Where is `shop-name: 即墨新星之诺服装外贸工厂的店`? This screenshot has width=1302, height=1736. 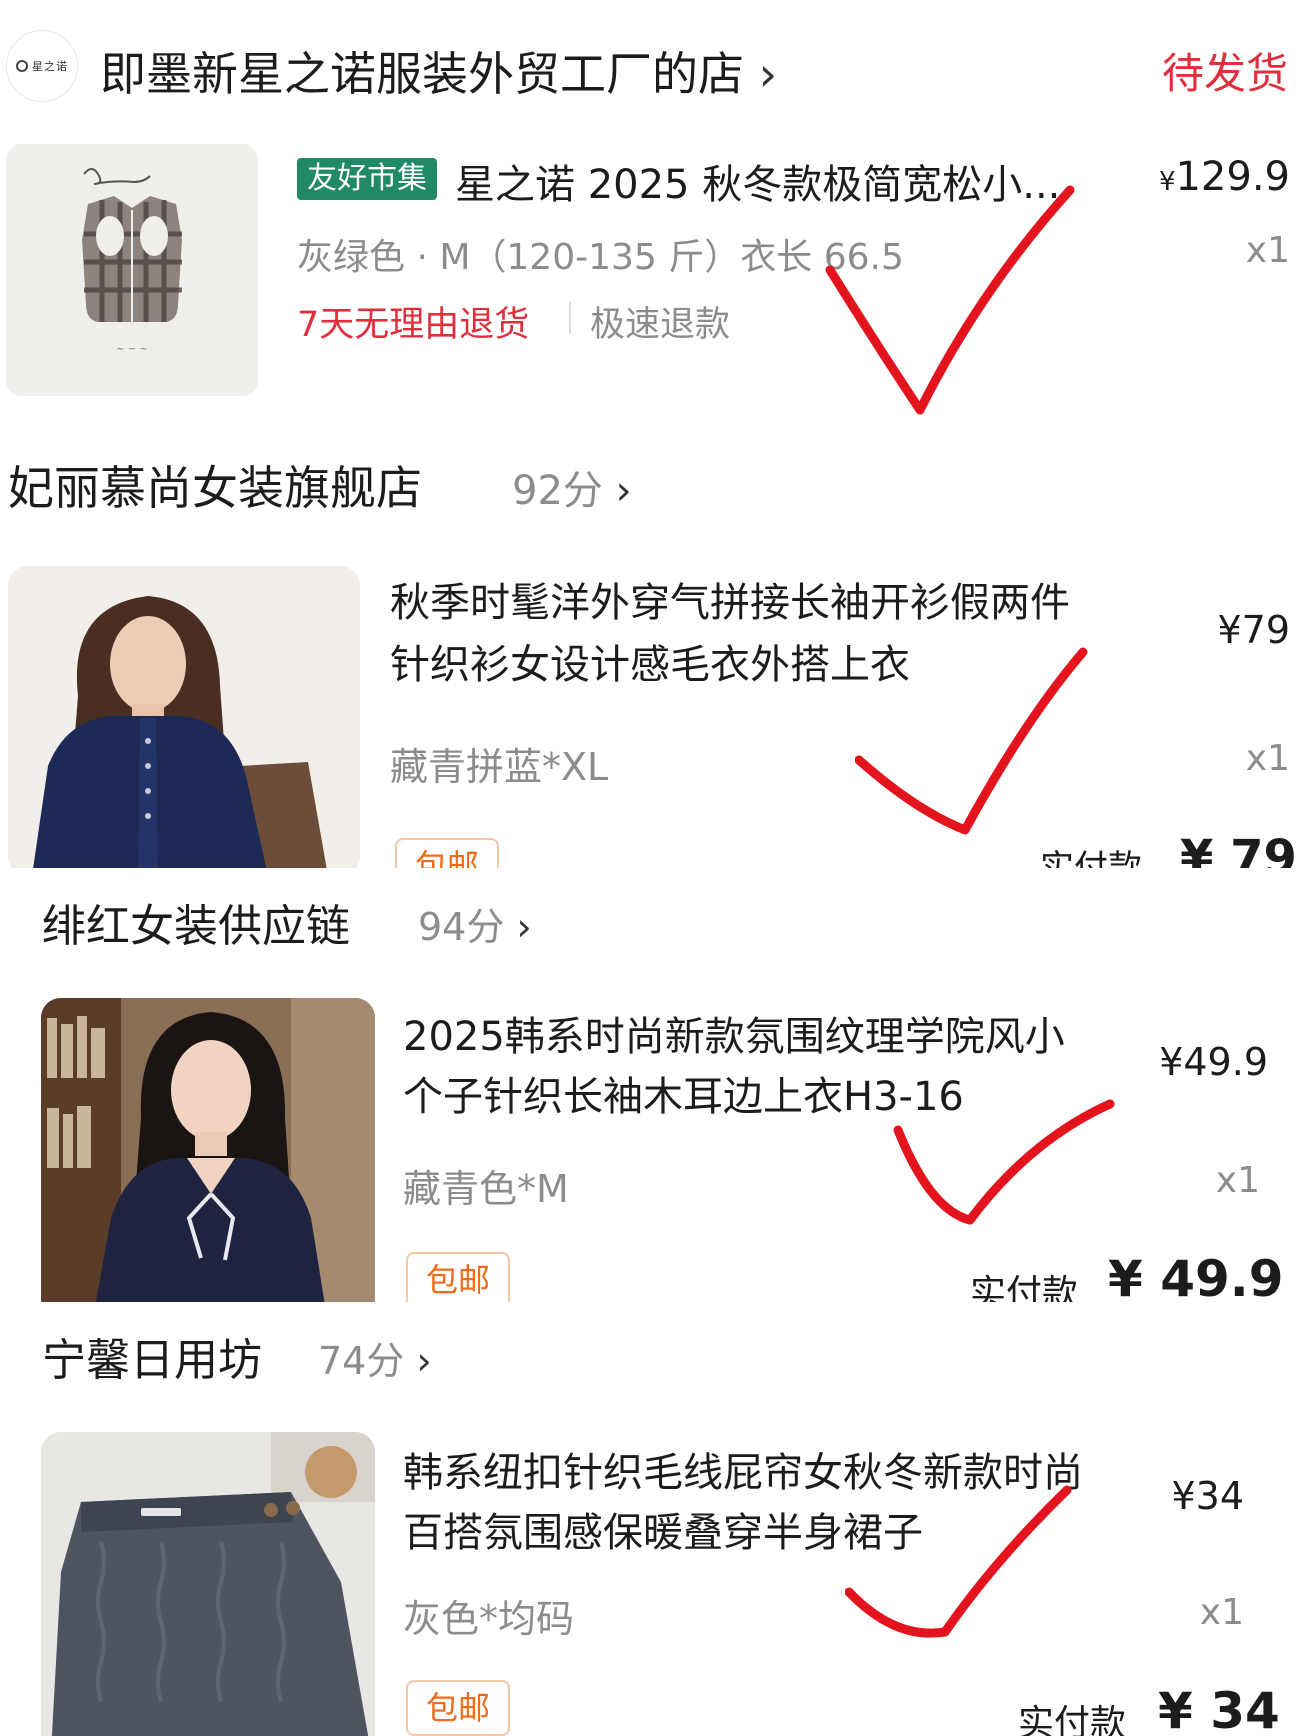 shop-name: 即墨新星之诺服装外贸工厂的店 is located at coordinates (422, 74).